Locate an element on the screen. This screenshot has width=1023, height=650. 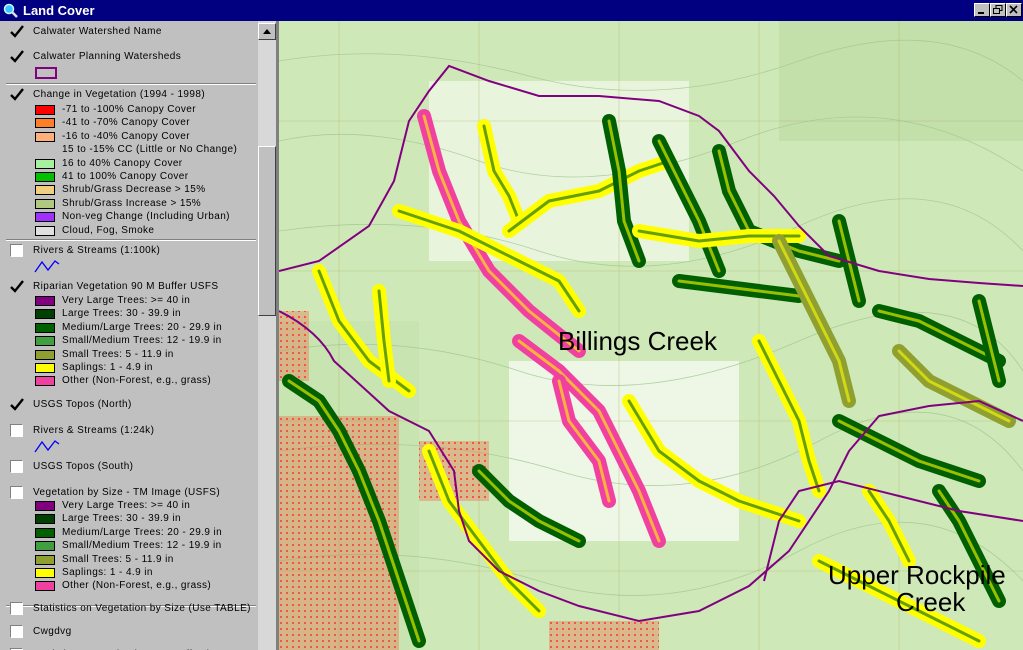
layer-checkbox-calwater-name is located at coordinates (17, 31).